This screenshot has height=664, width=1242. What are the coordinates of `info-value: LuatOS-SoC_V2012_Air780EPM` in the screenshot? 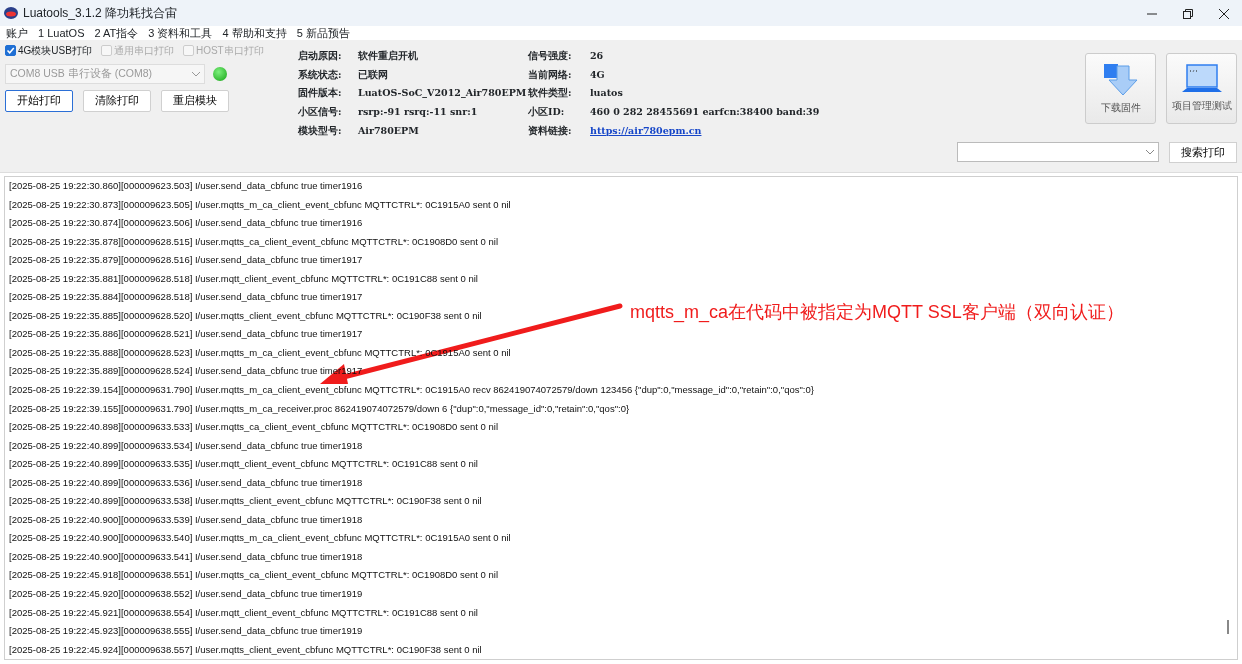 It's located at (443, 93).